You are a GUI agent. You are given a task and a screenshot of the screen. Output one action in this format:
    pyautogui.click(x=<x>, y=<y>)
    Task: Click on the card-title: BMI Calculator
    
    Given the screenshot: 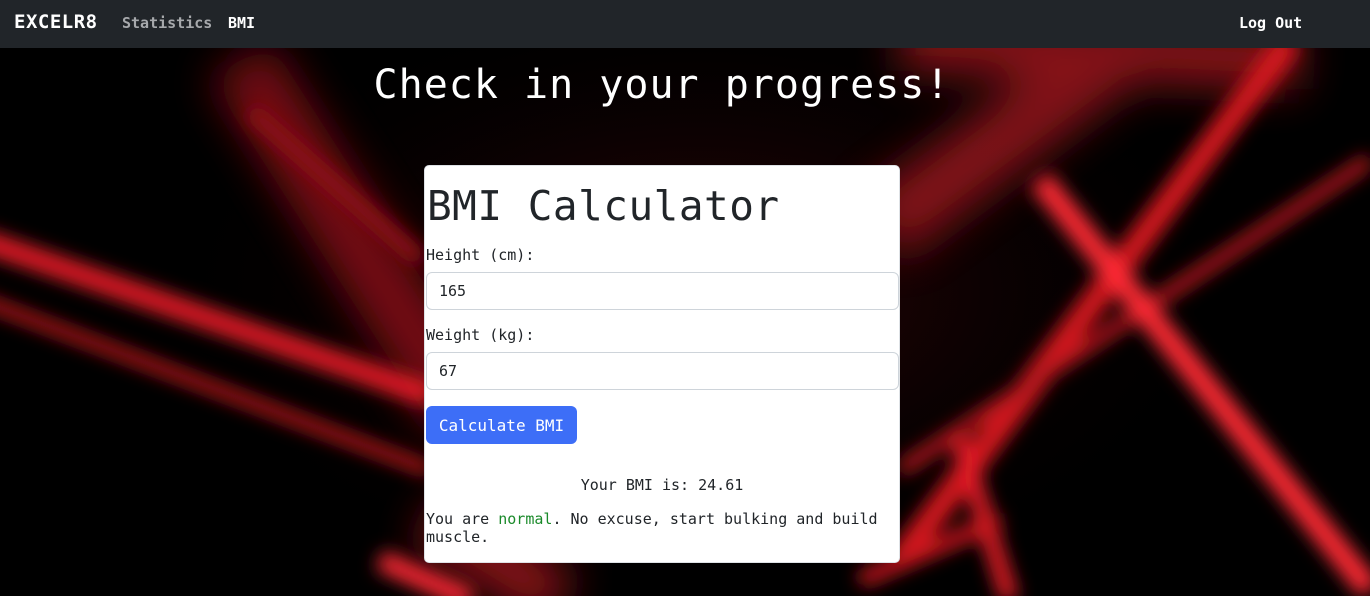 What is the action you would take?
    pyautogui.click(x=603, y=206)
    